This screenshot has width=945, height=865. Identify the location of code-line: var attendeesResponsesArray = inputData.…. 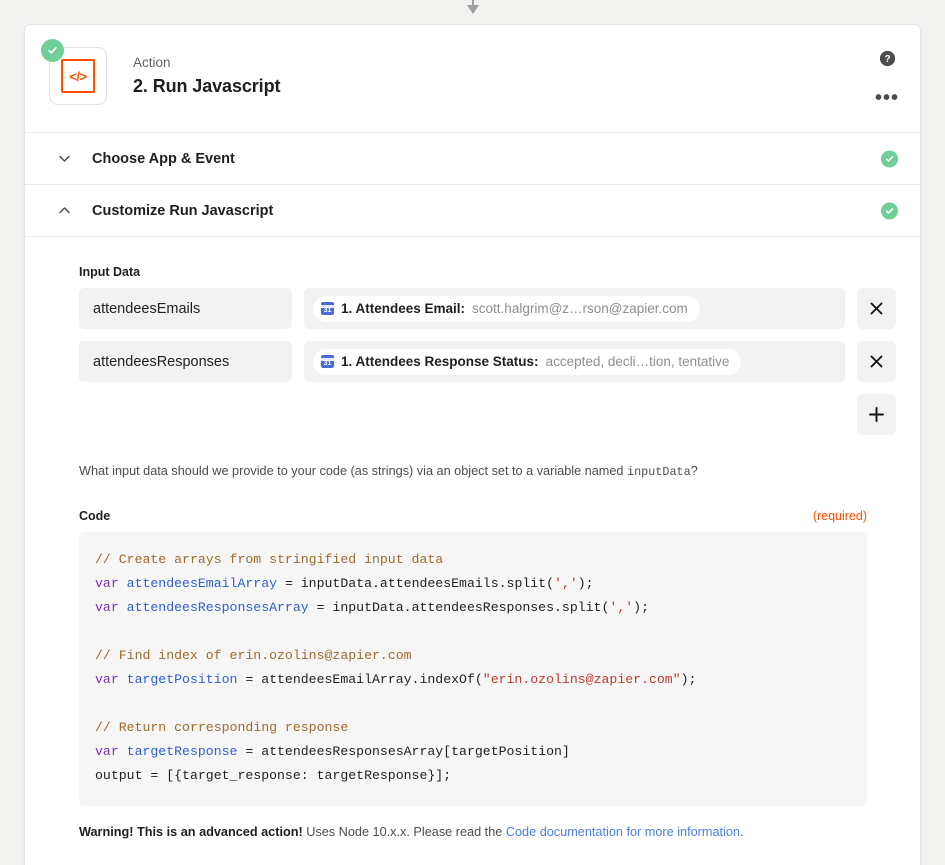
(473, 608).